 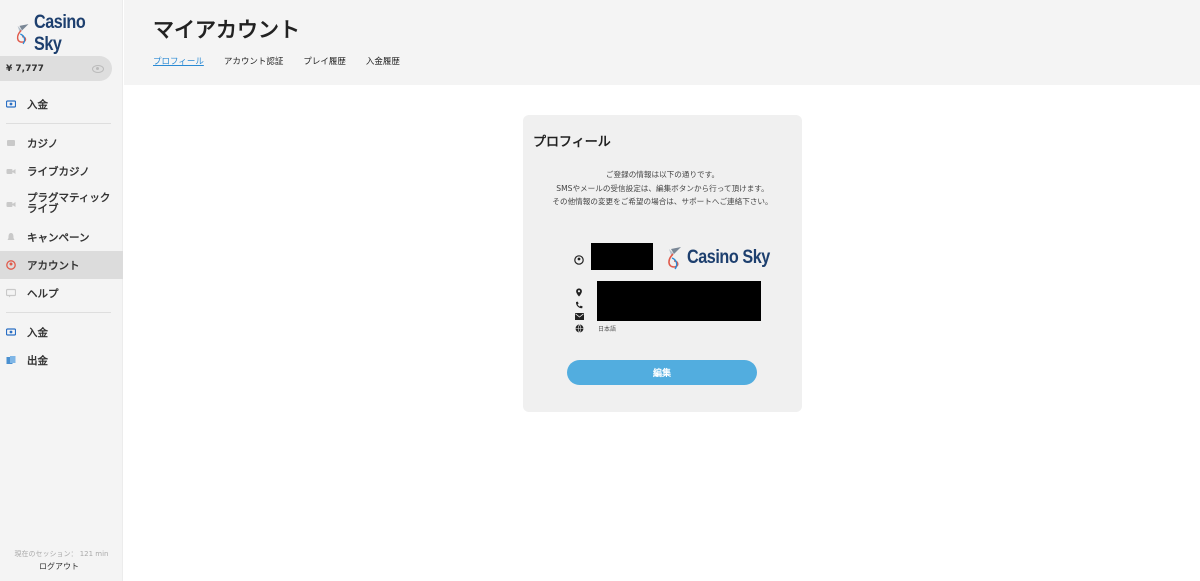 I want to click on account-tabs: プロフィール アカウント認証 プレイ履歴 入金履歴, so click(x=286, y=61).